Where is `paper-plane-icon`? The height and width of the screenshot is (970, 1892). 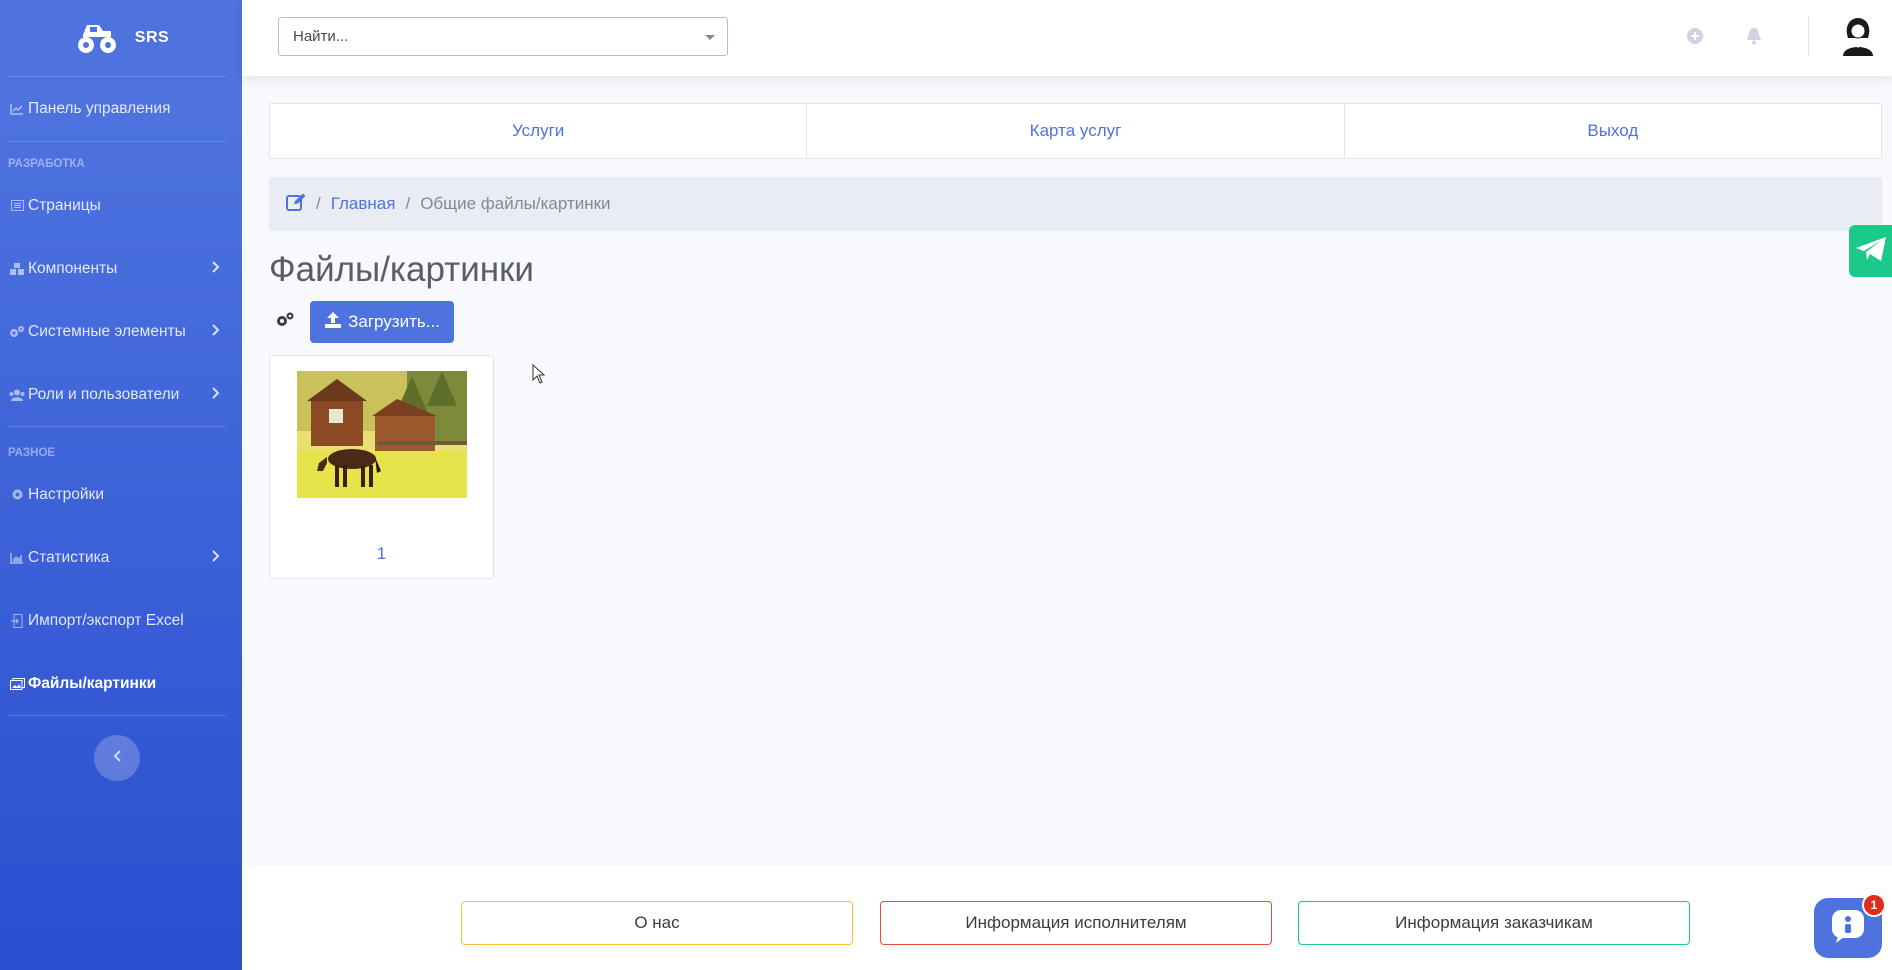
paper-plane-icon is located at coordinates (1871, 251).